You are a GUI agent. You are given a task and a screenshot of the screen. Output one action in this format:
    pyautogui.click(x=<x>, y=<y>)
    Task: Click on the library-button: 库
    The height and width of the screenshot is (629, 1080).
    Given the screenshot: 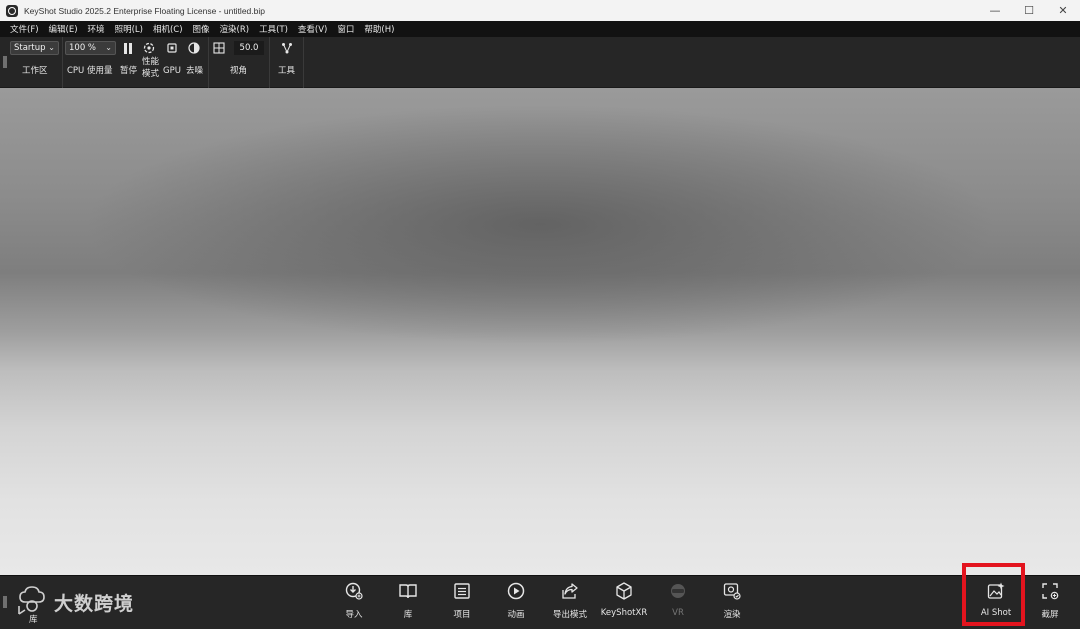 What is the action you would take?
    pyautogui.click(x=408, y=600)
    